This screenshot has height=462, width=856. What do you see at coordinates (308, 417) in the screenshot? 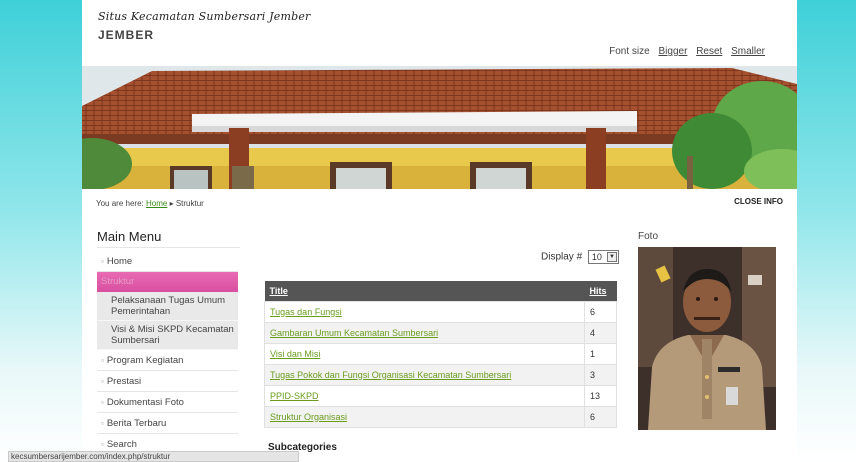
I see `article-link: Struktur Organisasi` at bounding box center [308, 417].